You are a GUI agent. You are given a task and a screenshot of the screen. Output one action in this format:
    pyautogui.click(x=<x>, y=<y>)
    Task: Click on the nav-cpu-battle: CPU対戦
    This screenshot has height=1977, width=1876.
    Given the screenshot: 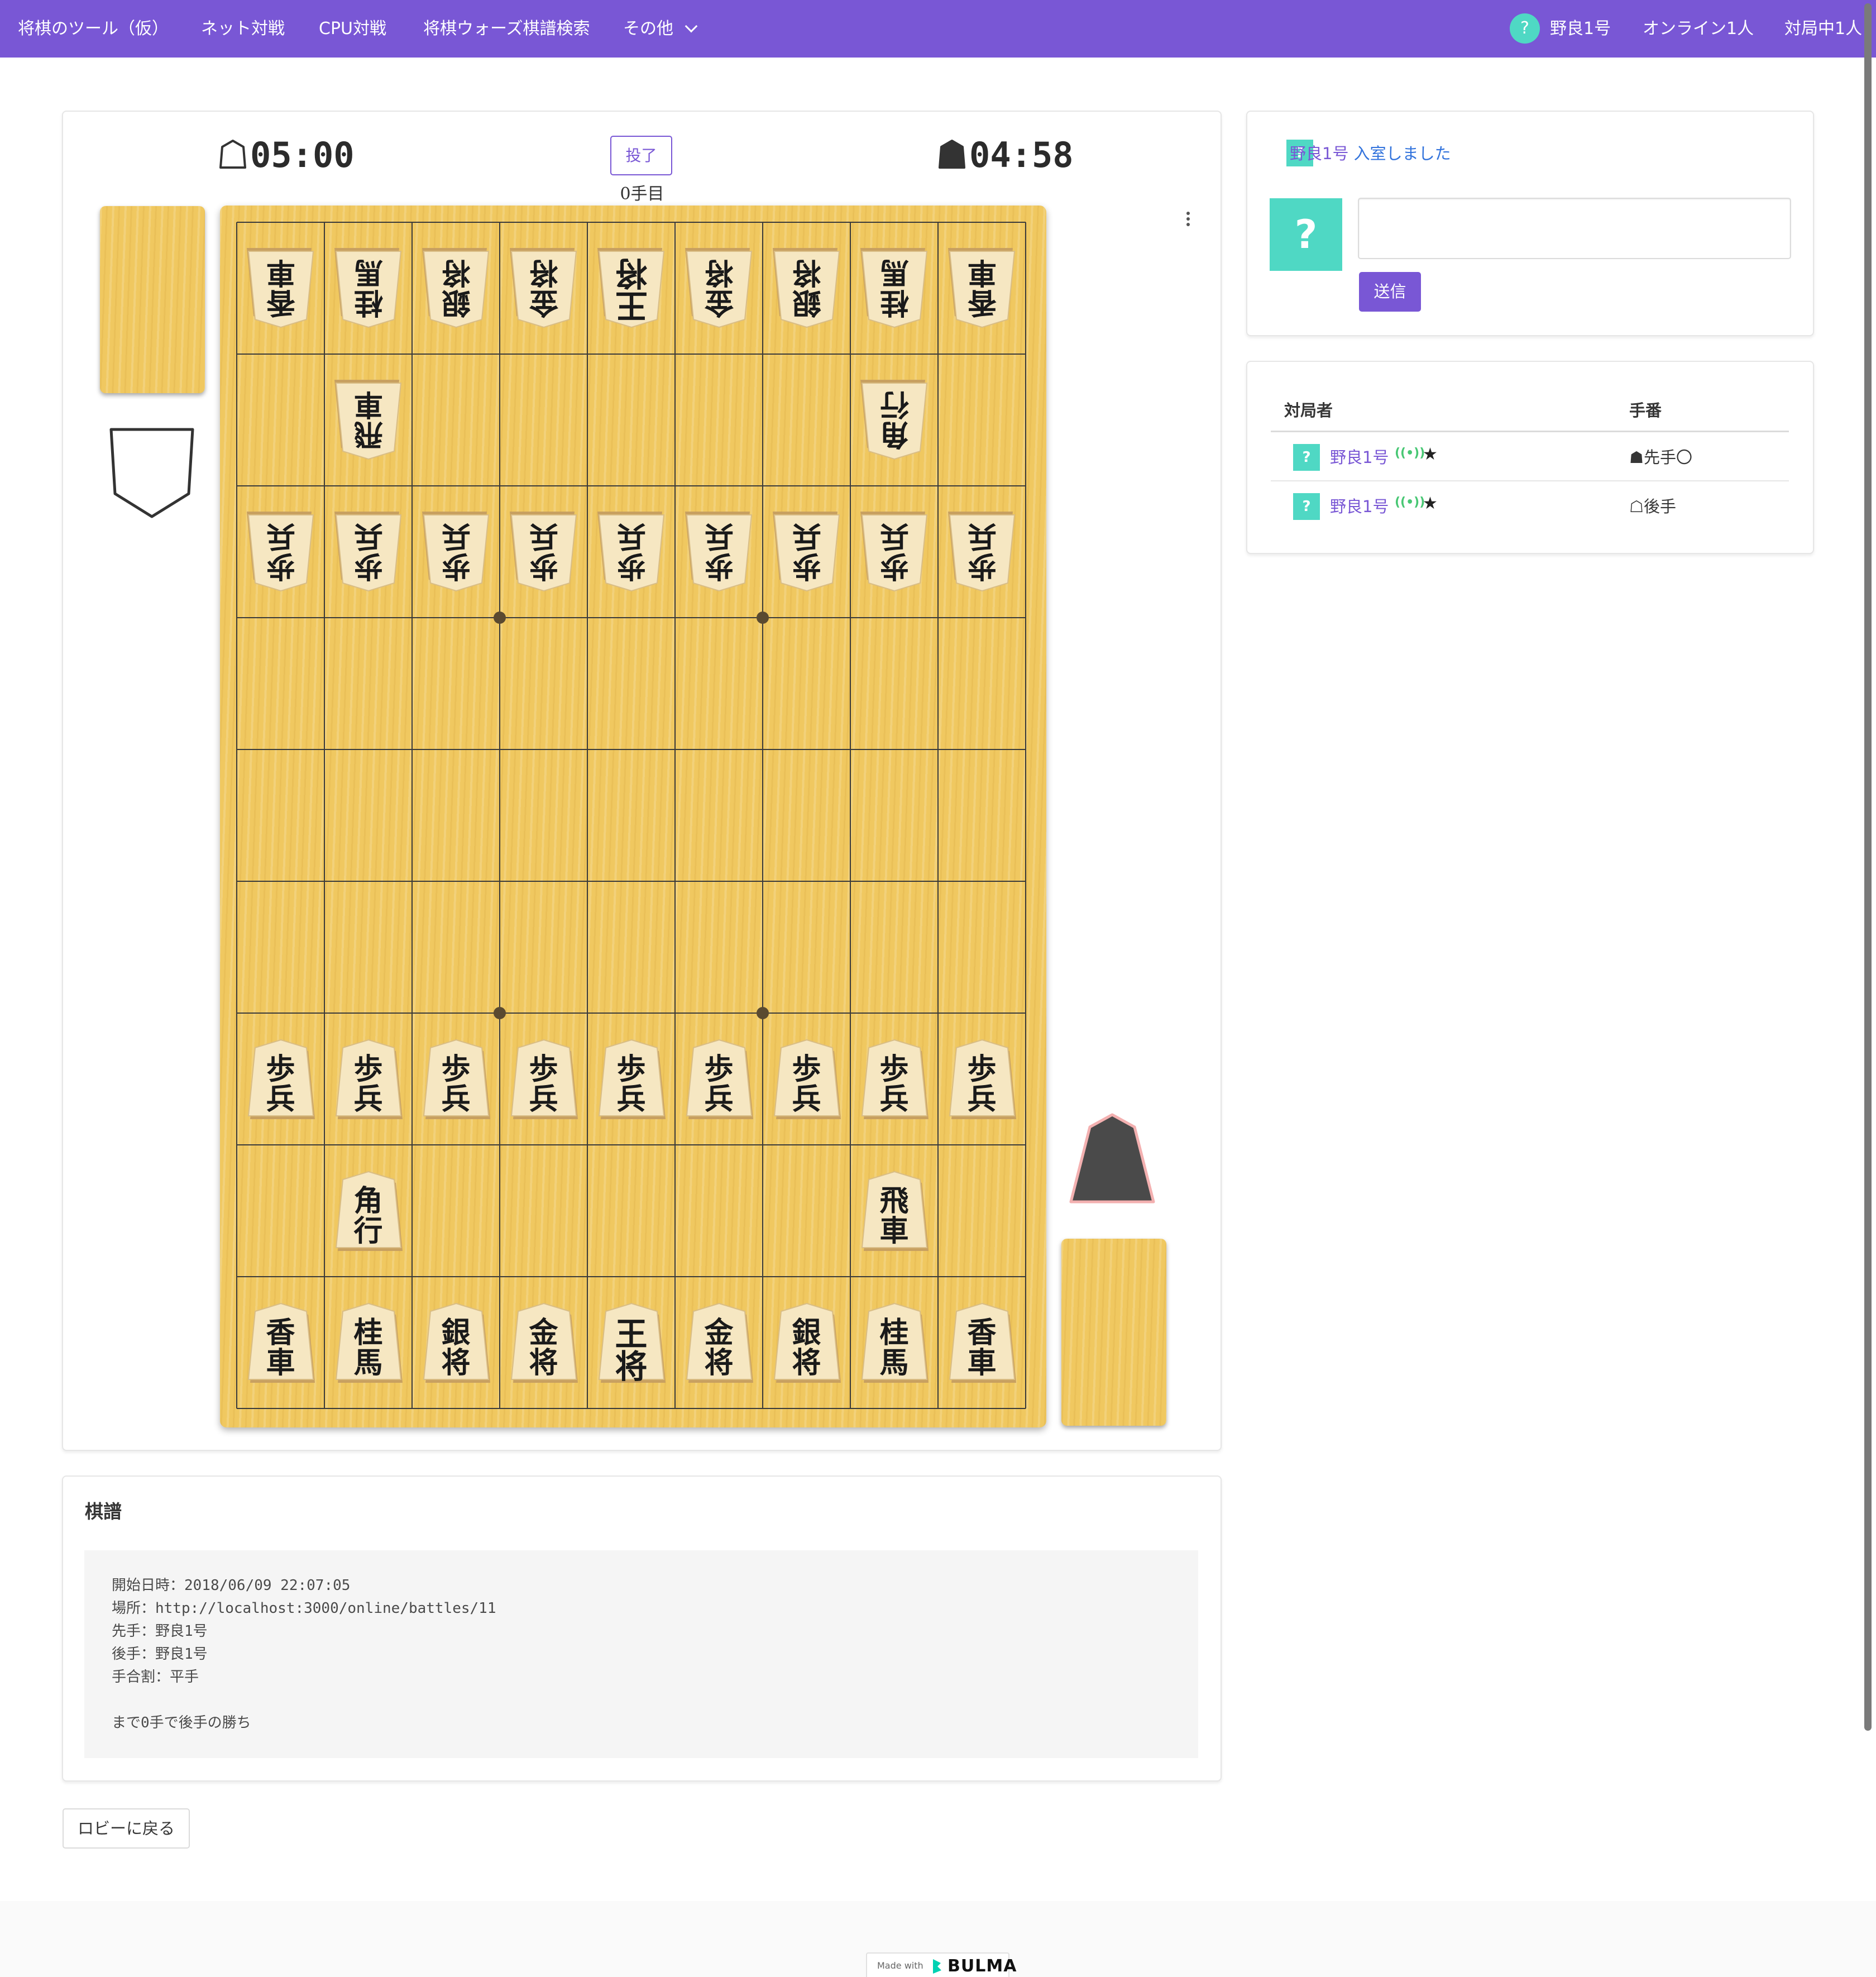 What is the action you would take?
    pyautogui.click(x=353, y=29)
    